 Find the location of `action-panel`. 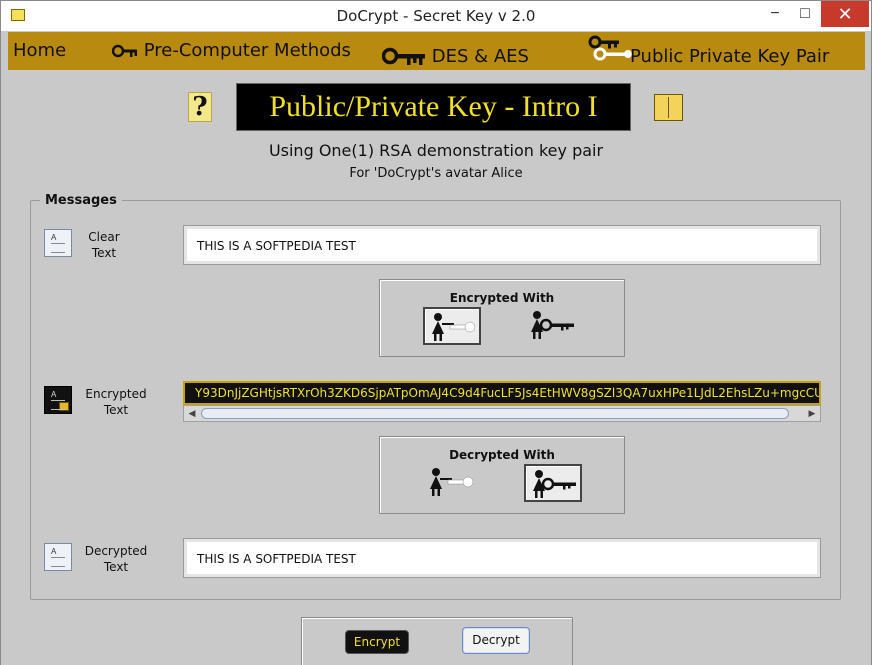

action-panel is located at coordinates (437, 641).